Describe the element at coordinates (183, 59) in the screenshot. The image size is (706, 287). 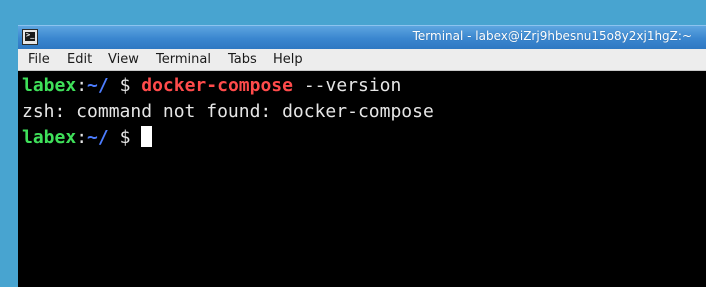
I see `menu-terminal: Terminal` at that location.